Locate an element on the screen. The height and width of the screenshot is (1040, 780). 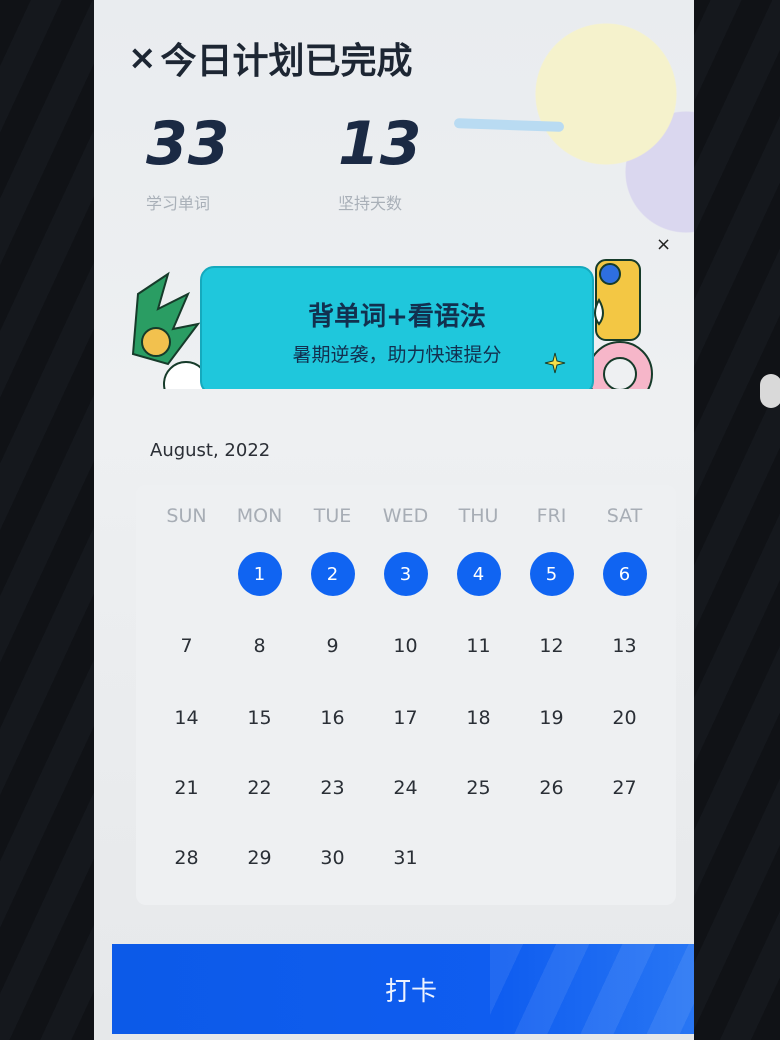
date-cell: 24 is located at coordinates (405, 788).